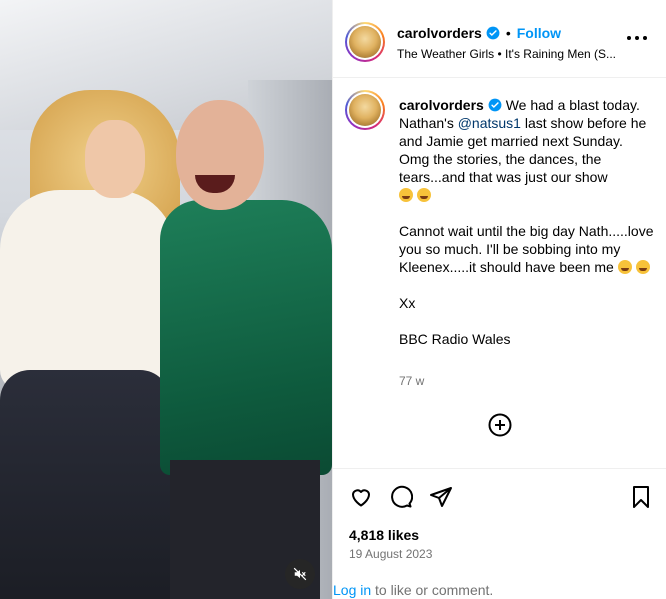 Image resolution: width=666 pixels, height=599 pixels. I want to click on likes-count: 4,818 likes, so click(384, 535).